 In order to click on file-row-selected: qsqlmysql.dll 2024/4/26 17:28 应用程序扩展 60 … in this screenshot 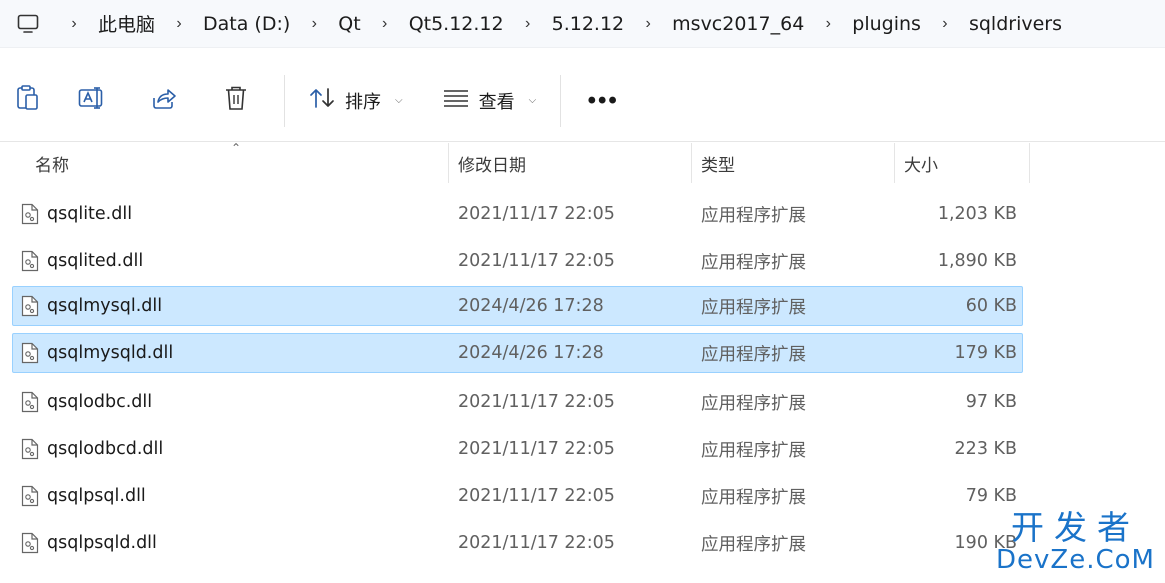, I will do `click(517, 306)`.